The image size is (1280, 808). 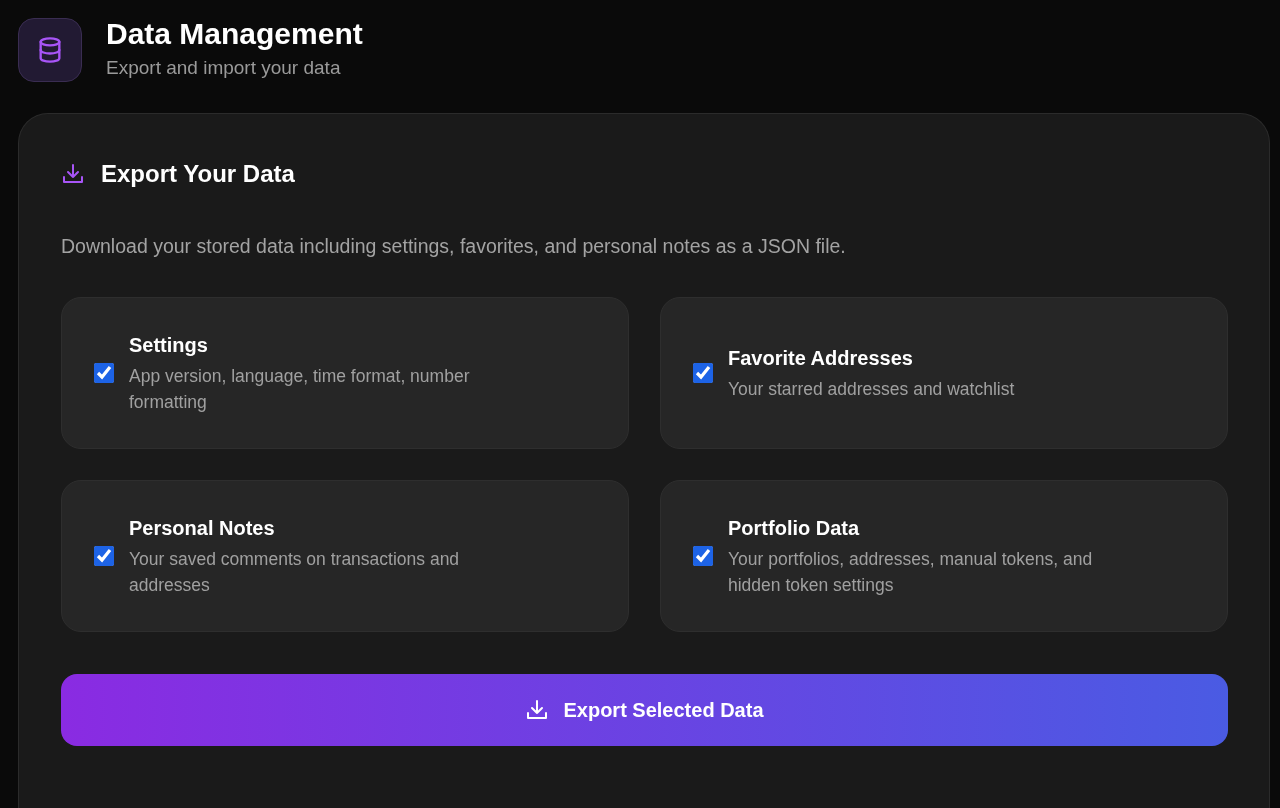 What do you see at coordinates (644, 709) in the screenshot?
I see `export-button: Export Selected Data` at bounding box center [644, 709].